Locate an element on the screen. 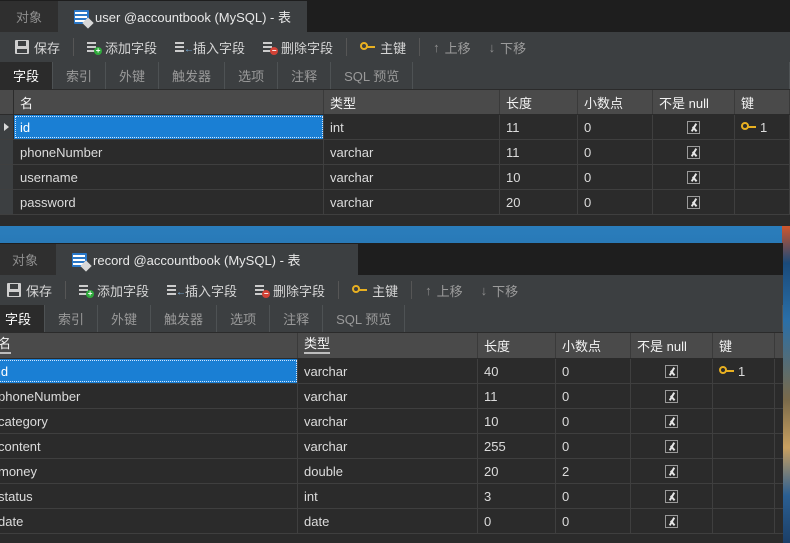 Image resolution: width=790 pixels, height=543 pixels. tab-sql-preview: SQL 预览 is located at coordinates (364, 318).